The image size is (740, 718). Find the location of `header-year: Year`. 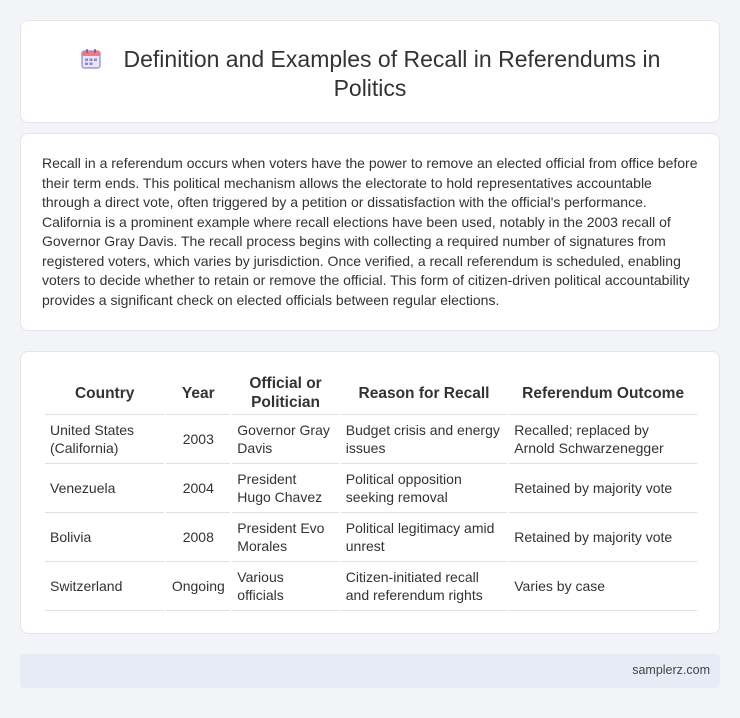

header-year: Year is located at coordinates (198, 393).